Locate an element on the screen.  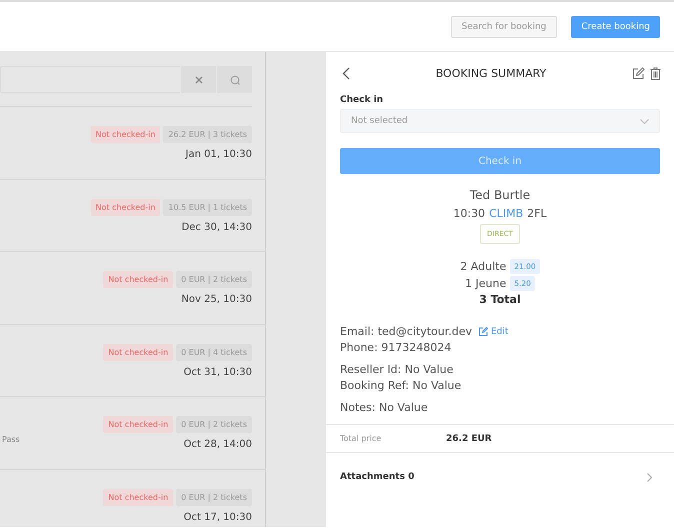
booking-row: Not checked-in 0 EUR | 2 tickets Nov 25, 10:30 is located at coordinates (133, 288).